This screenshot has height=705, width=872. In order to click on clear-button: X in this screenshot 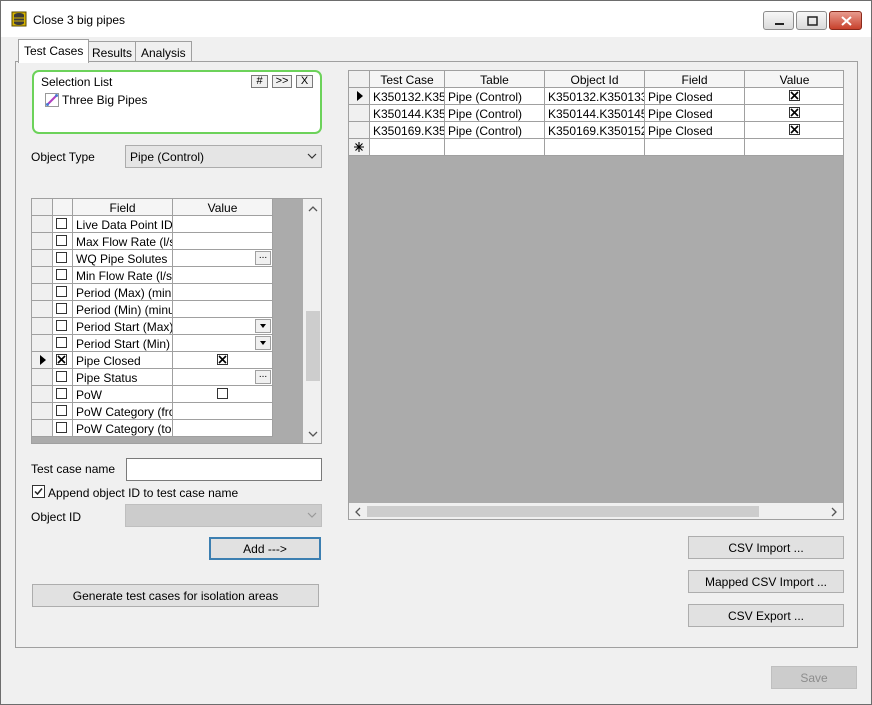, I will do `click(304, 81)`.